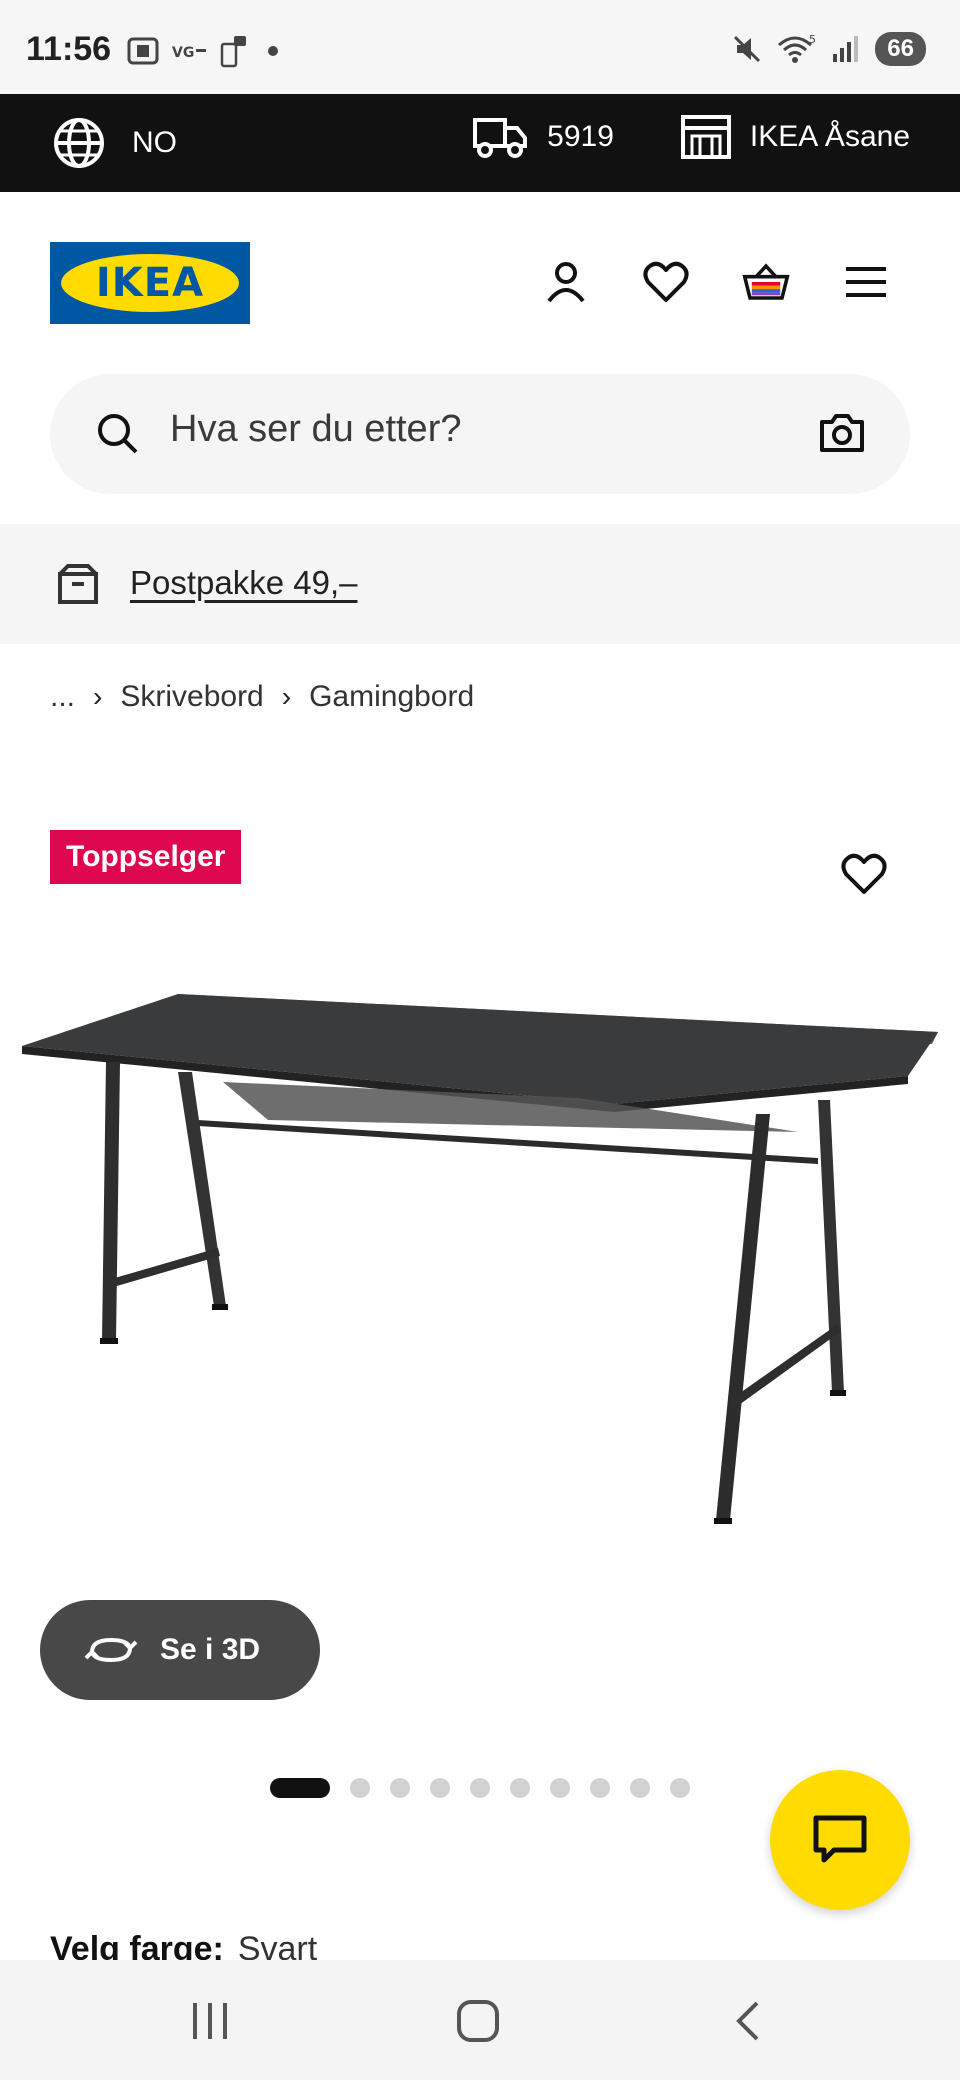  Describe the element at coordinates (79, 143) in the screenshot. I see `globe-icon` at that location.